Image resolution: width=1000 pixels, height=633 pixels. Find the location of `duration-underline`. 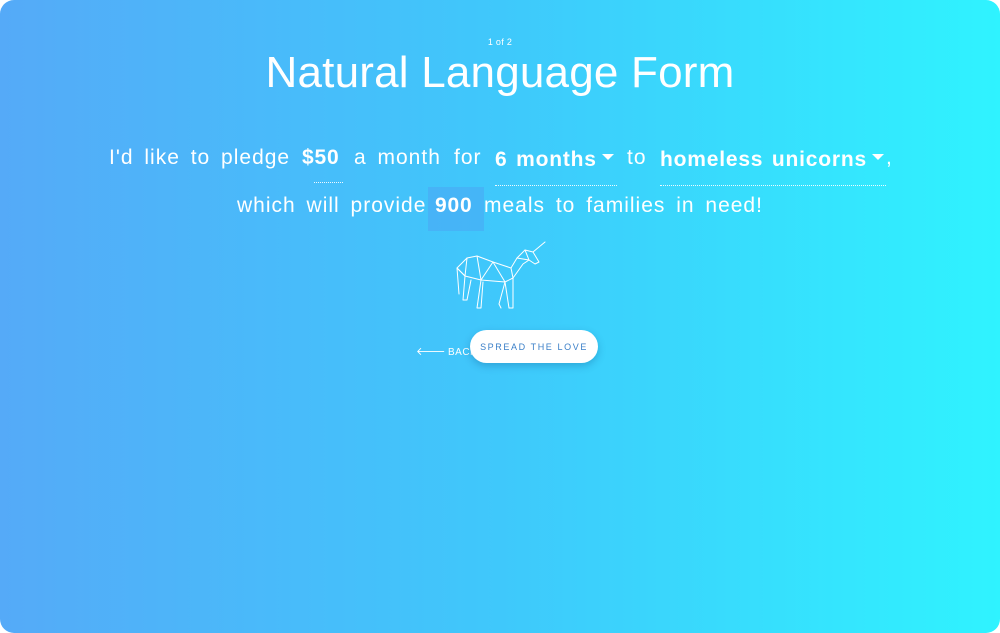

duration-underline is located at coordinates (556, 185).